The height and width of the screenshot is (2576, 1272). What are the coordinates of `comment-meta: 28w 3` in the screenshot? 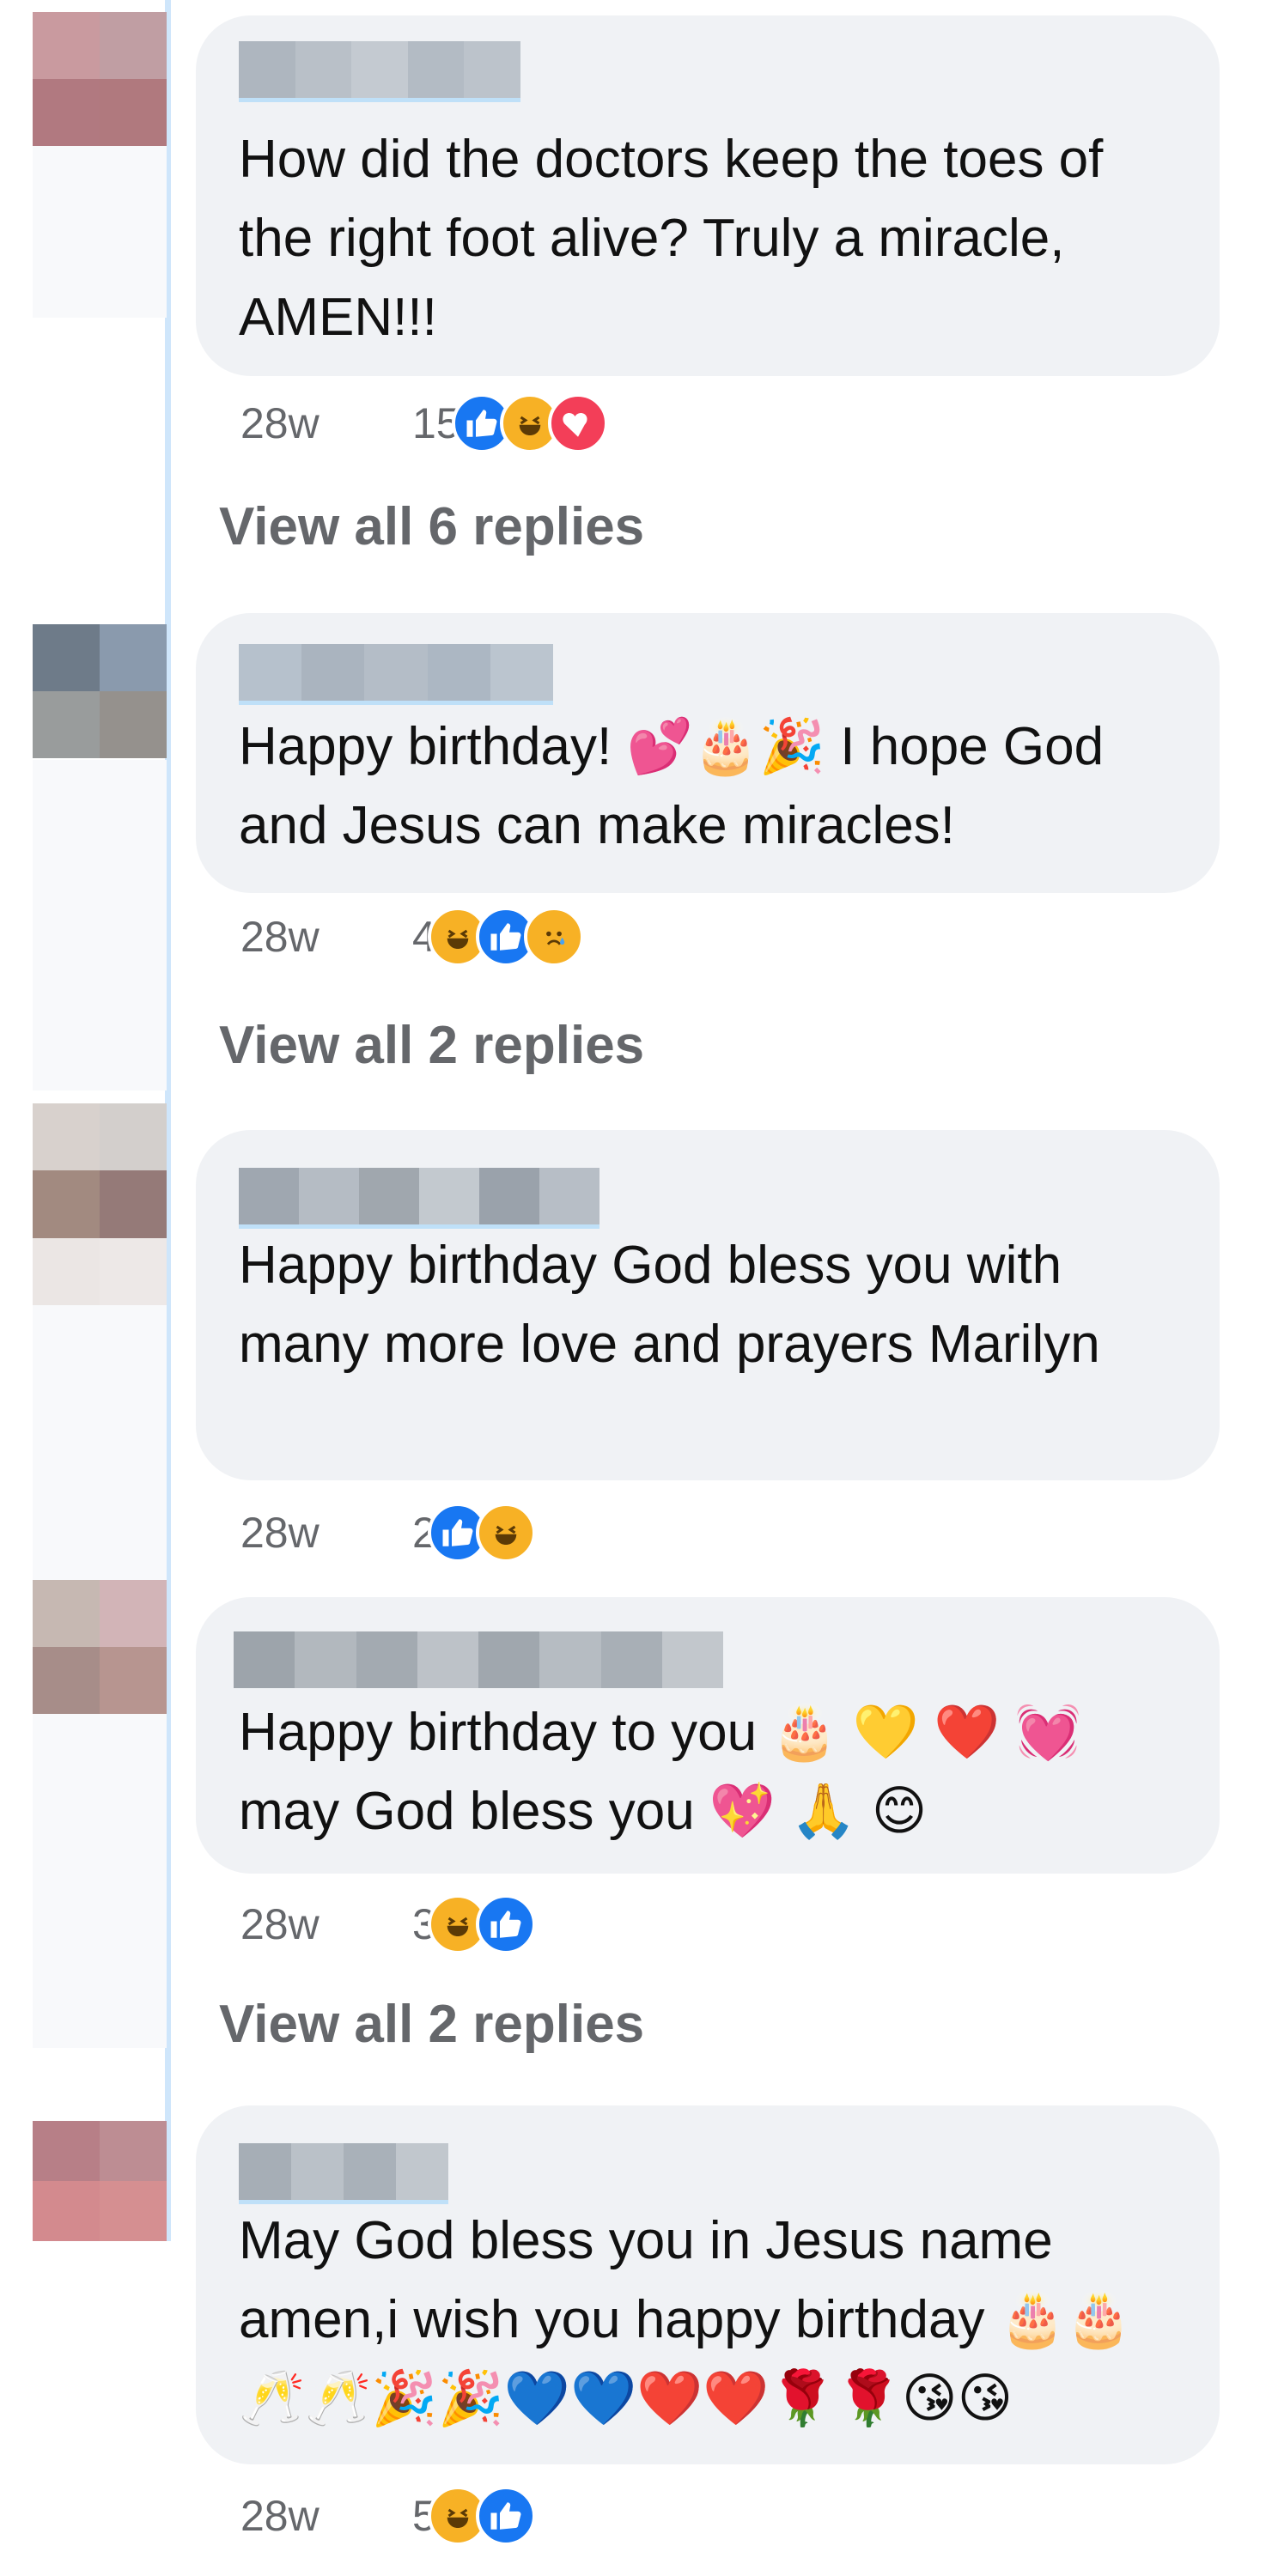 It's located at (388, 1924).